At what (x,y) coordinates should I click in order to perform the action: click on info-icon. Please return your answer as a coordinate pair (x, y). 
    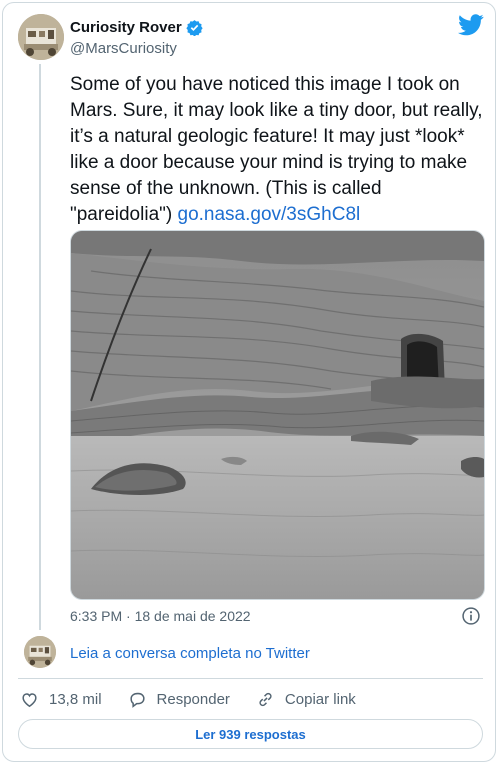
    Looking at the image, I should click on (471, 616).